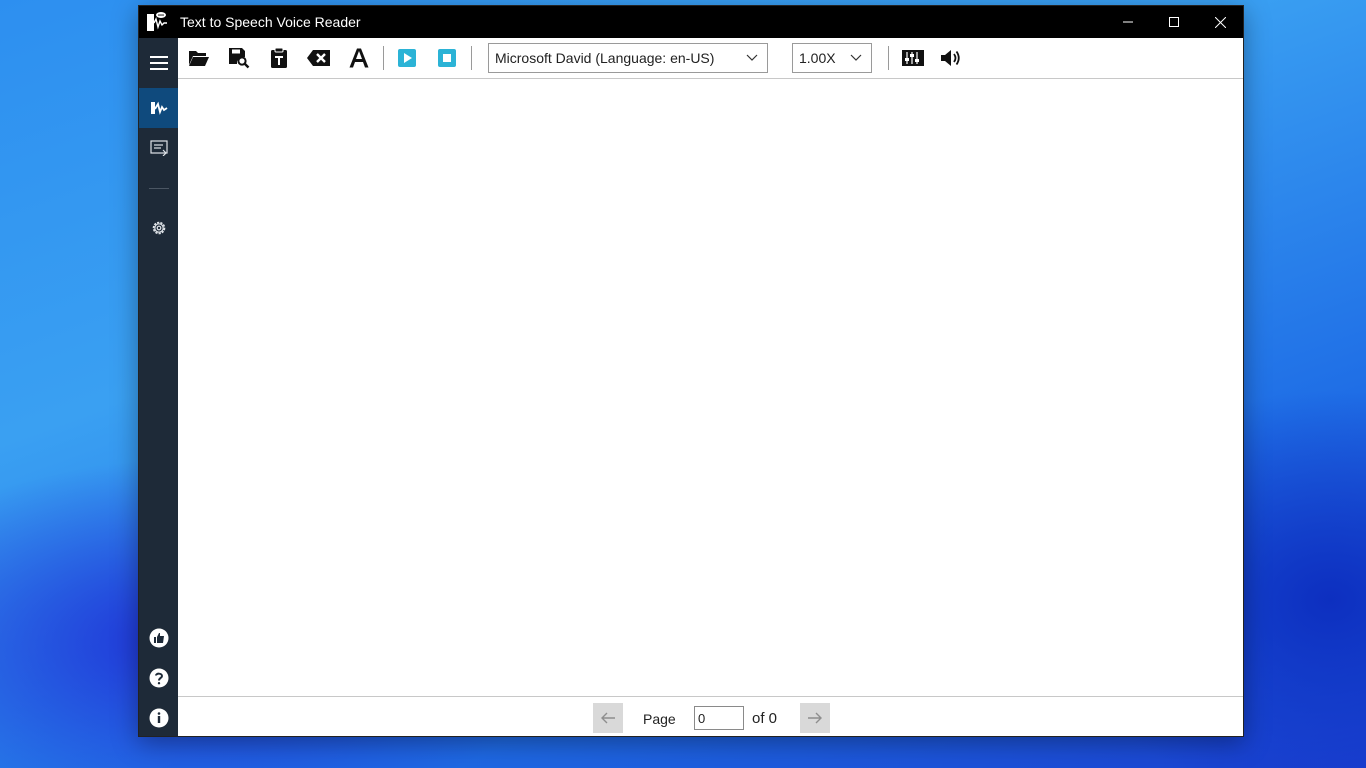  I want to click on hamburger-icon, so click(158, 63).